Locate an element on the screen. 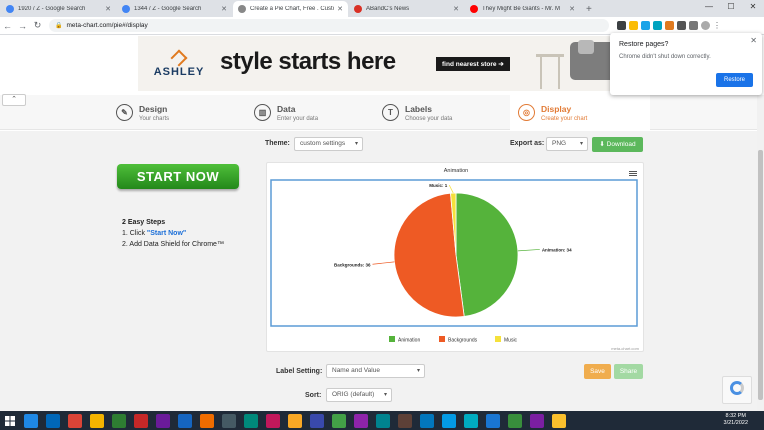 Image resolution: width=764 pixels, height=430 pixels. step-title: Design is located at coordinates (153, 108).